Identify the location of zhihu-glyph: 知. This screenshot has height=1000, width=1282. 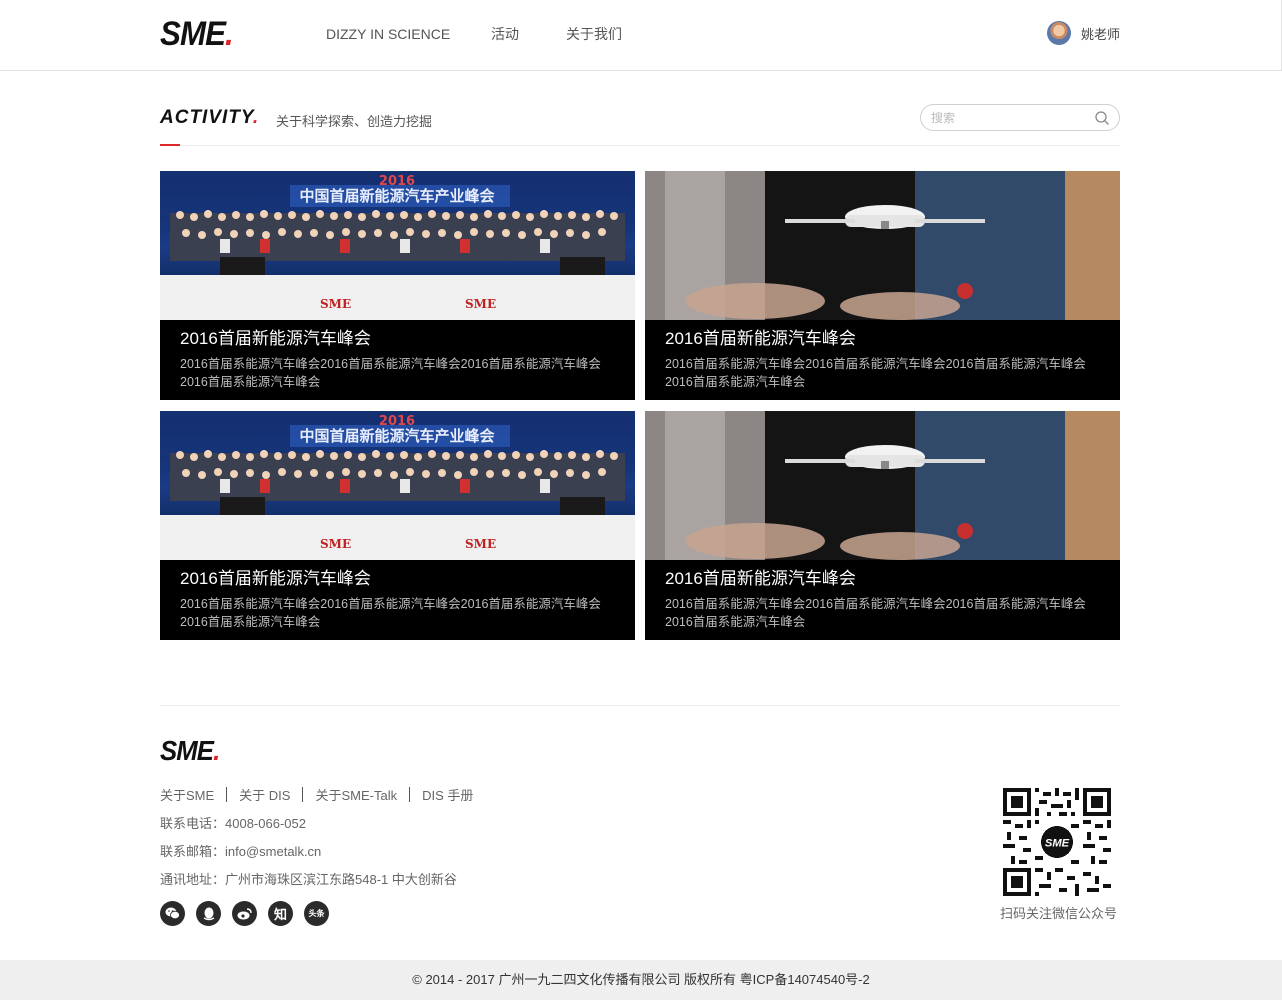
(280, 914).